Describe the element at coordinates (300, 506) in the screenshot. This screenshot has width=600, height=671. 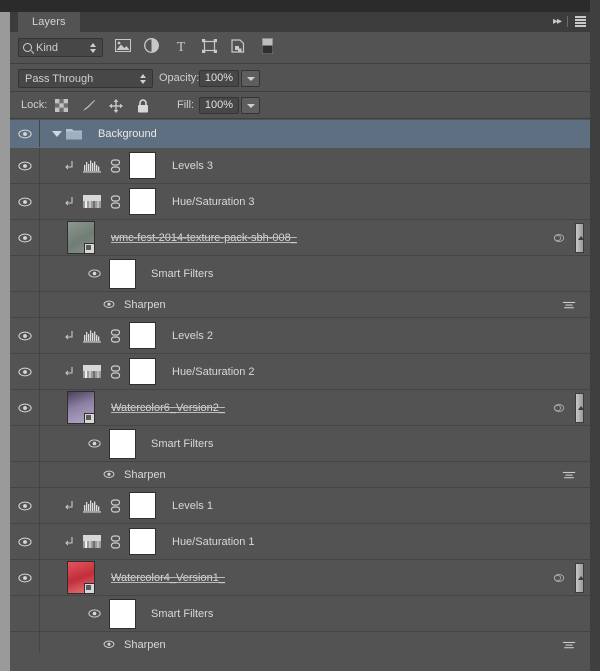
I see `layer-row-levels-1: Levels 1` at that location.